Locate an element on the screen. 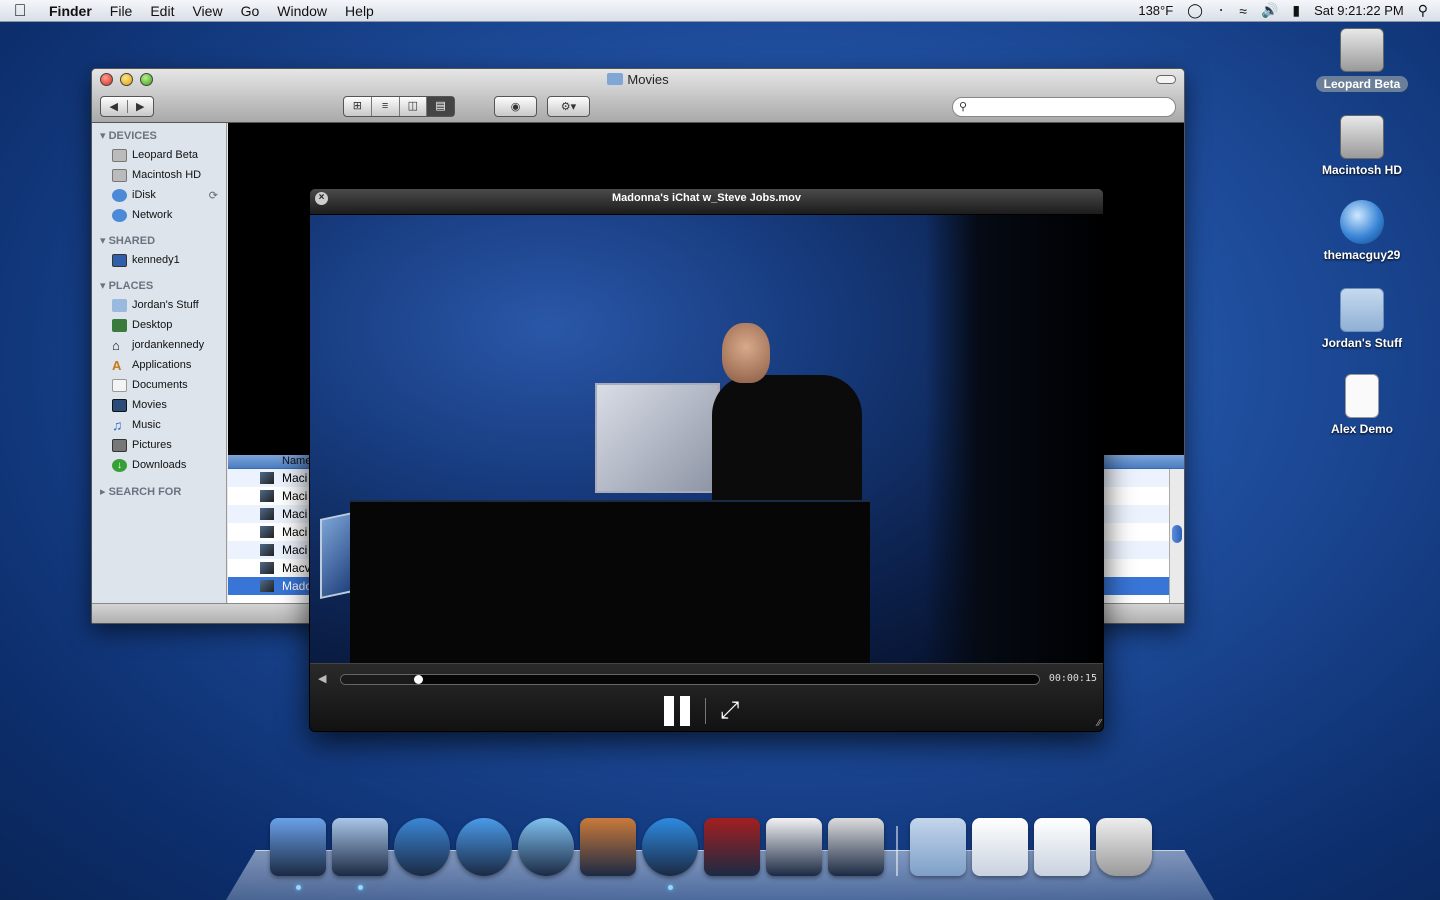 The image size is (1440, 900). sidebar-item-downloads: ↓ Downloads is located at coordinates (159, 465).